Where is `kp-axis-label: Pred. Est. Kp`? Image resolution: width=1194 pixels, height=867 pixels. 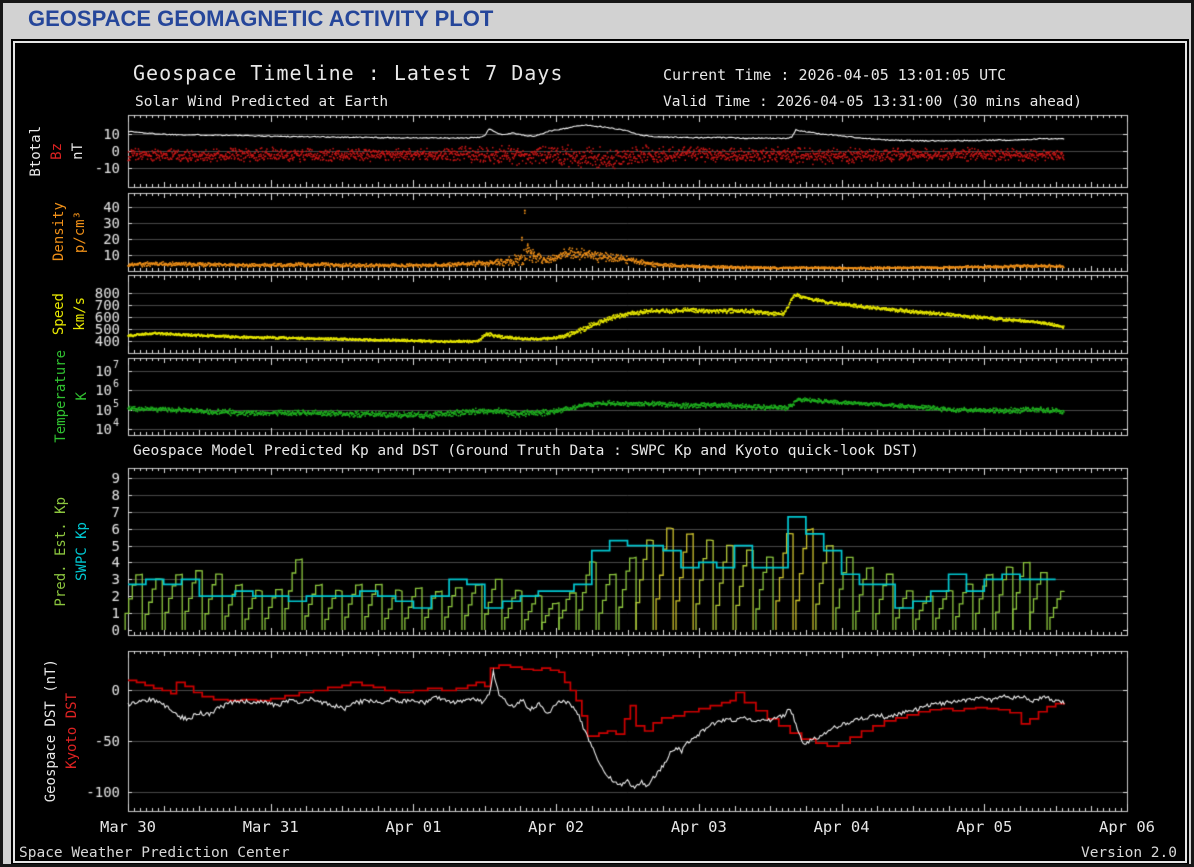 kp-axis-label: Pred. Est. Kp is located at coordinates (61, 551).